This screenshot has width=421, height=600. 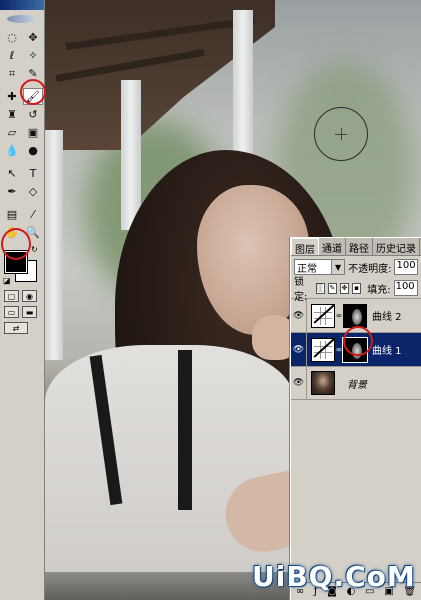 What do you see at coordinates (33, 55) in the screenshot?
I see `magic-wand-tool-icon: ✧` at bounding box center [33, 55].